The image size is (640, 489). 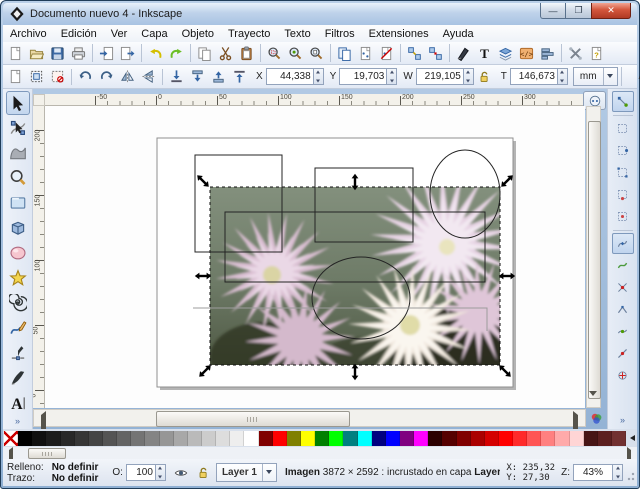 I want to click on align-dialog-button, so click(x=547, y=53).